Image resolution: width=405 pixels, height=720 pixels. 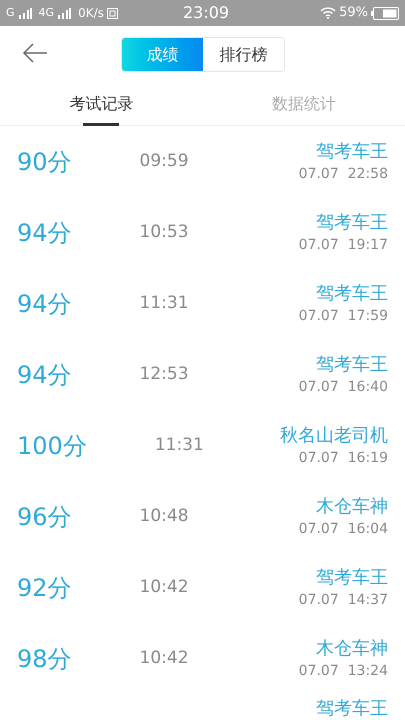 I want to click on sim-icon, so click(x=112, y=13).